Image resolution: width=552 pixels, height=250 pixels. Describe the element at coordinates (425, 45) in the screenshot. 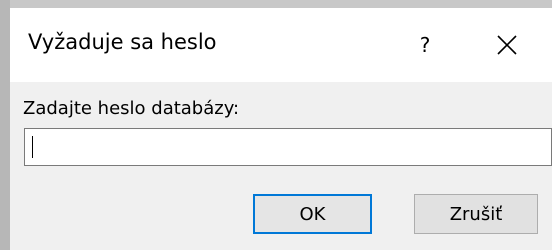

I see `help-button: ?` at that location.